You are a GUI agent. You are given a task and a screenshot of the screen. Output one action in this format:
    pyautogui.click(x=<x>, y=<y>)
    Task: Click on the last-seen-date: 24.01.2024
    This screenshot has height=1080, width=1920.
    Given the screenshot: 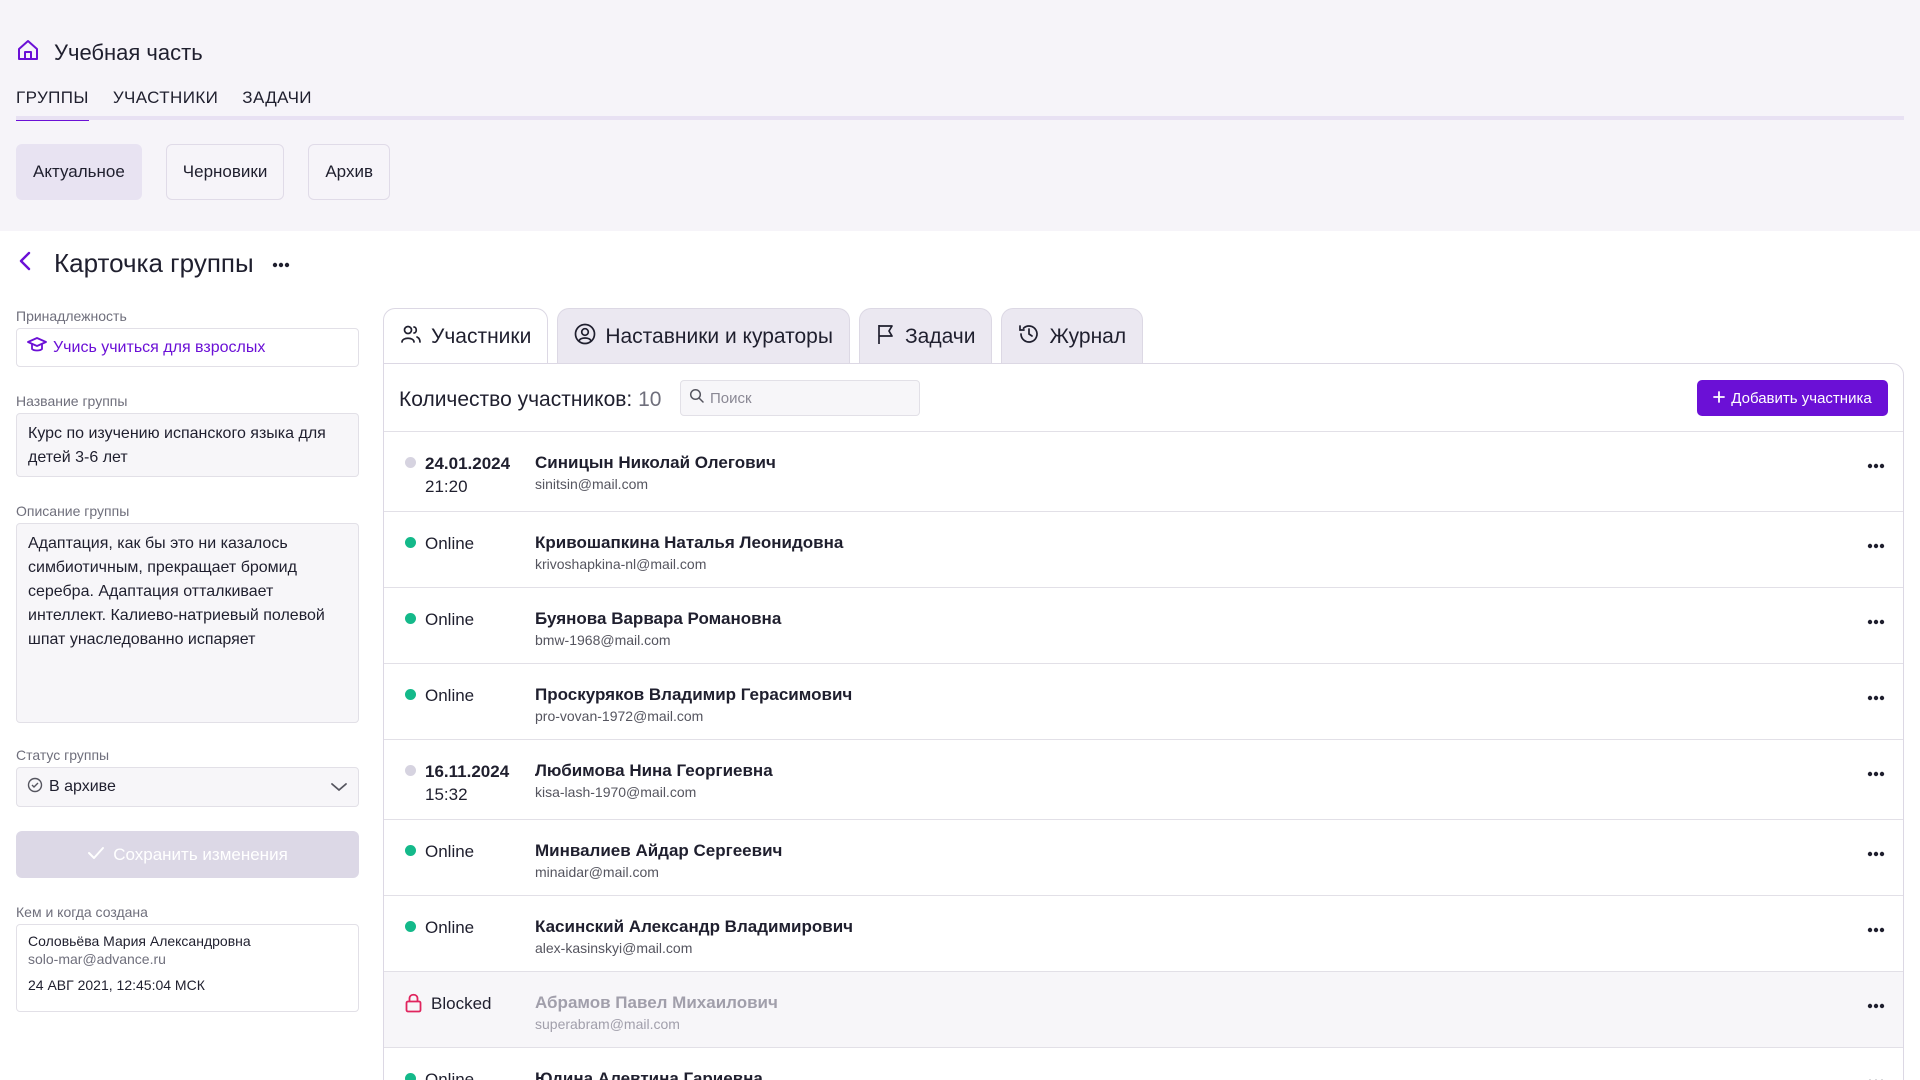 What is the action you would take?
    pyautogui.click(x=468, y=463)
    